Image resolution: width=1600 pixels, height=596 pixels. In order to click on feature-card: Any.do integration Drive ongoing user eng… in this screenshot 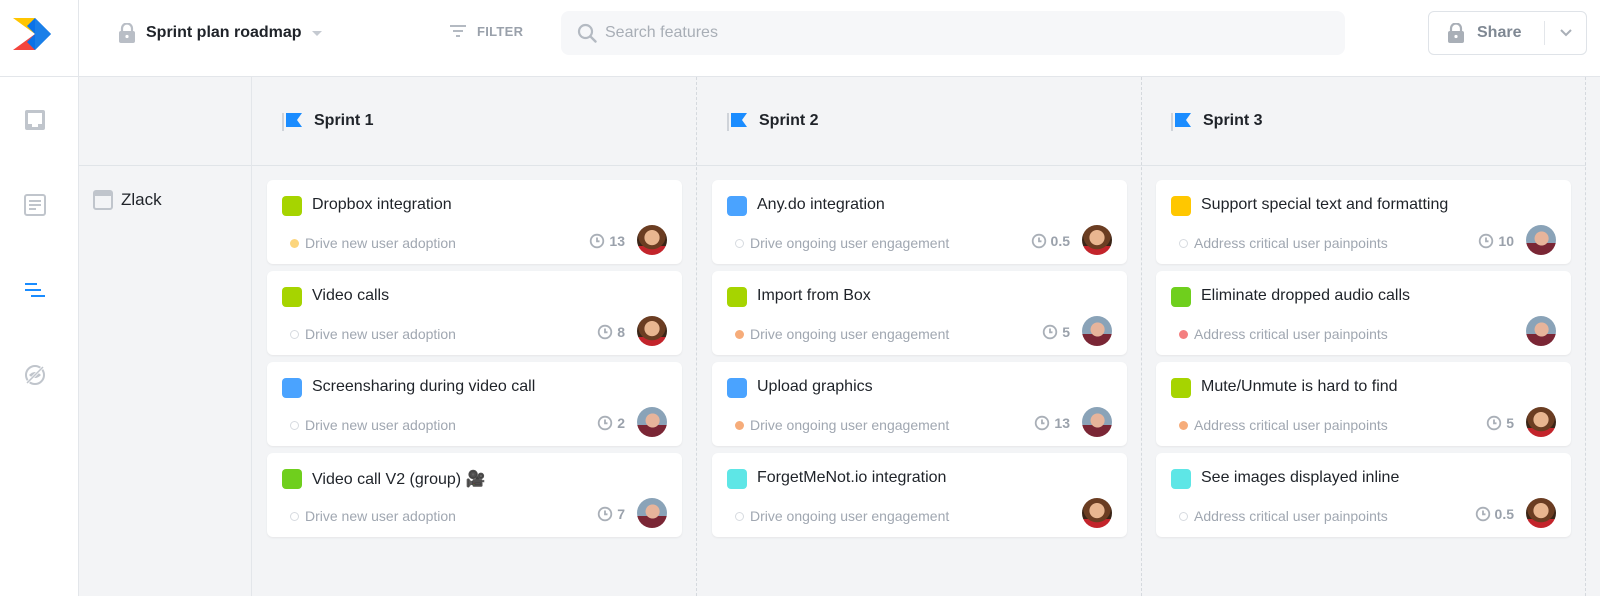, I will do `click(919, 222)`.